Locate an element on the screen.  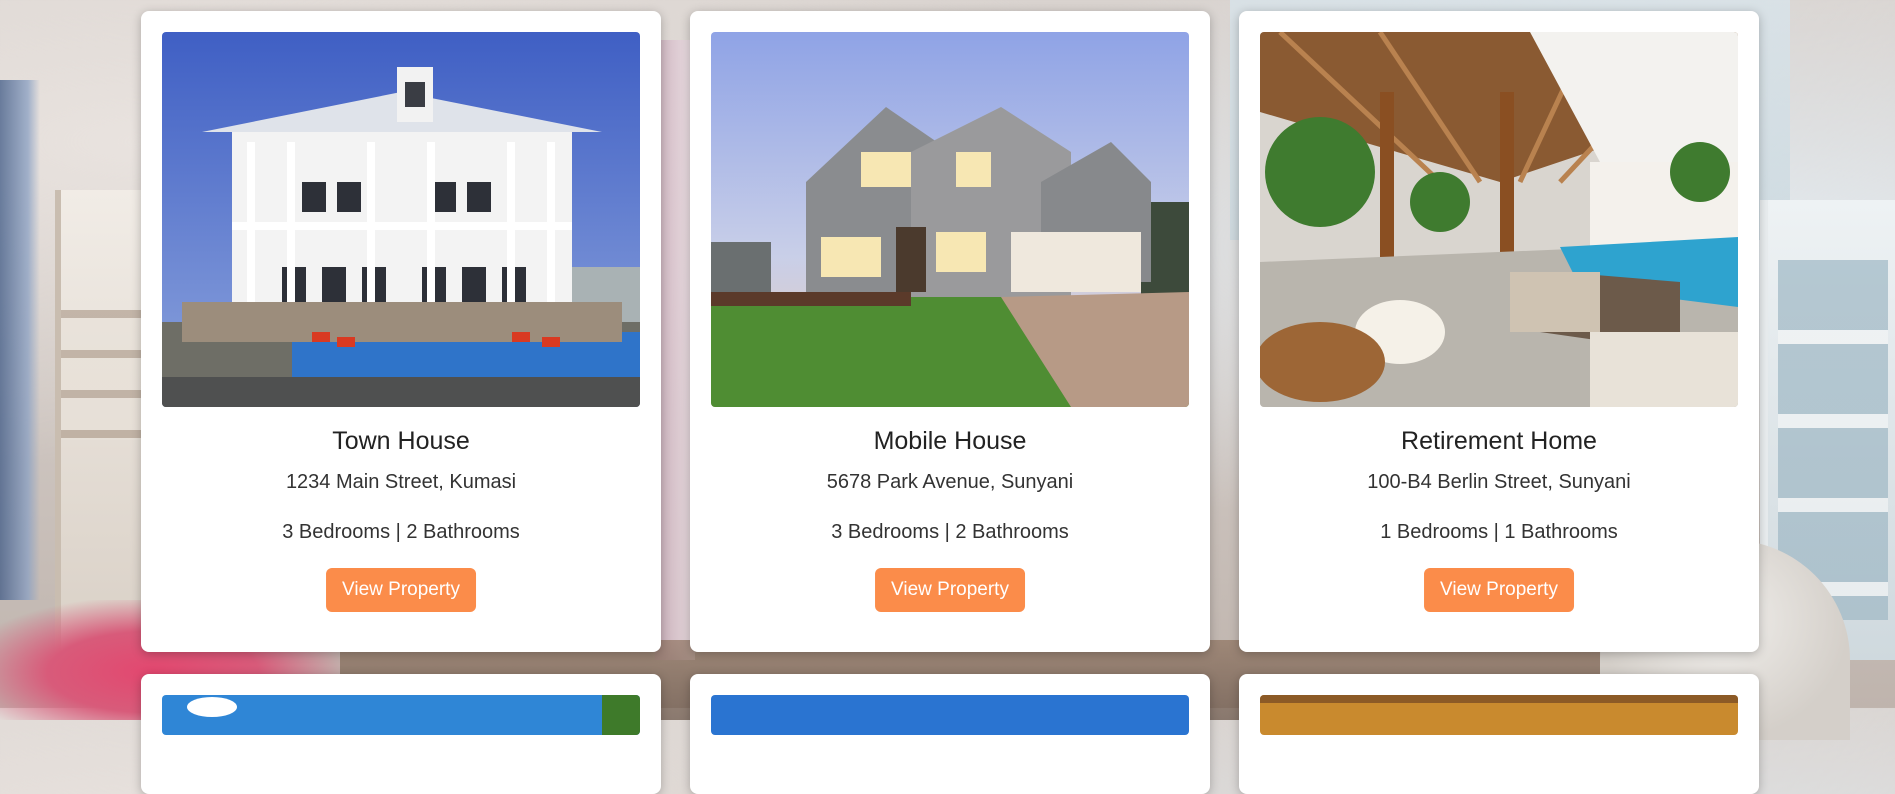
property-rooms: 1 Bedrooms | 1 Bathrooms is located at coordinates (1499, 532).